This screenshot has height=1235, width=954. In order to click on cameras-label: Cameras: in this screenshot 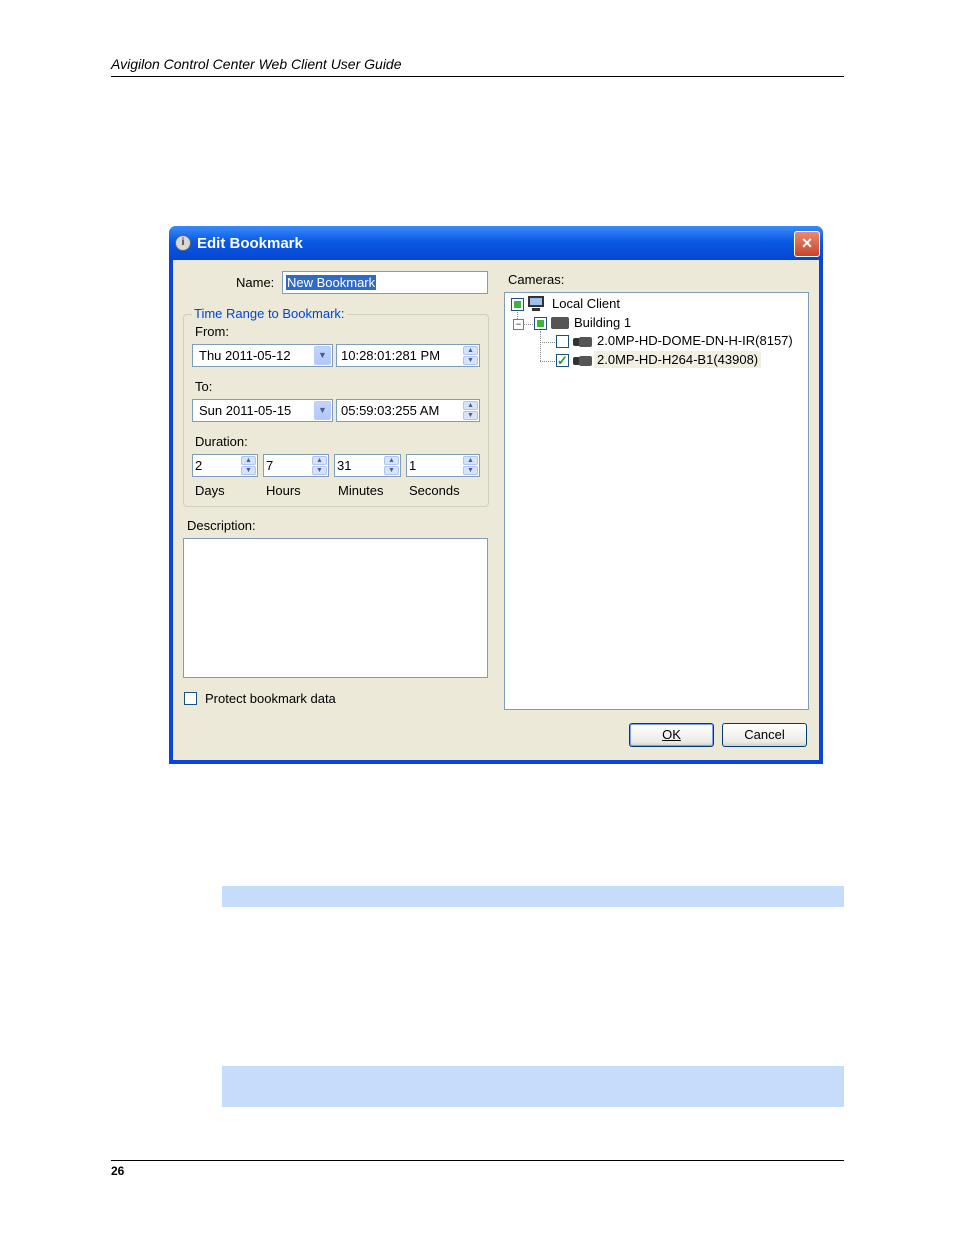, I will do `click(536, 279)`.